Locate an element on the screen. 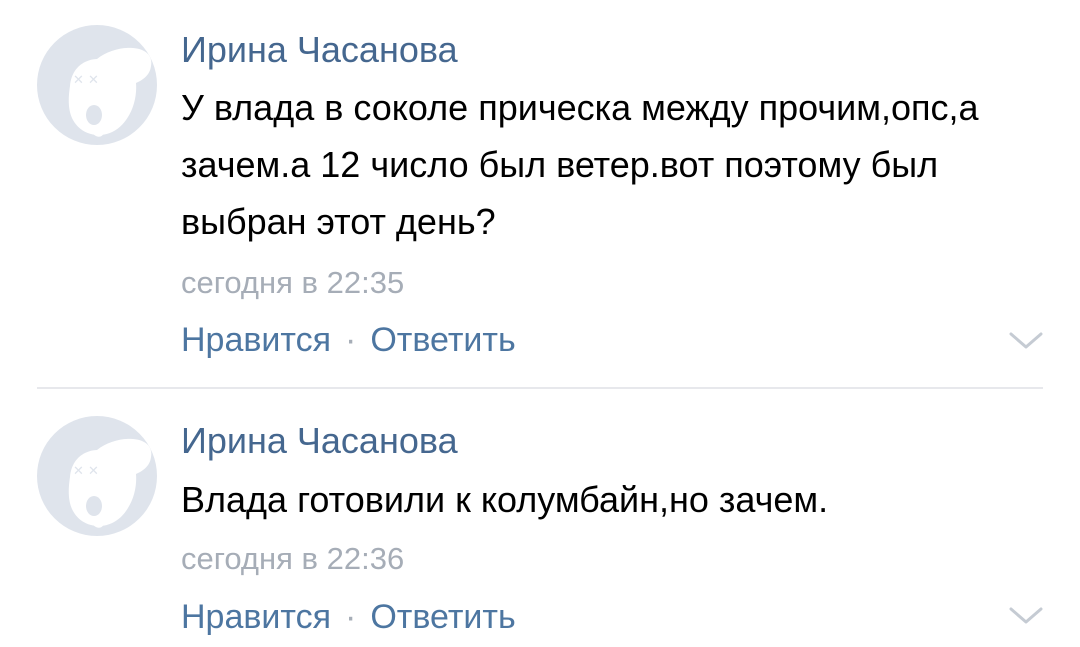 Image resolution: width=1080 pixels, height=647 pixels. comment-time: сегодня в 22:36 is located at coordinates (293, 558).